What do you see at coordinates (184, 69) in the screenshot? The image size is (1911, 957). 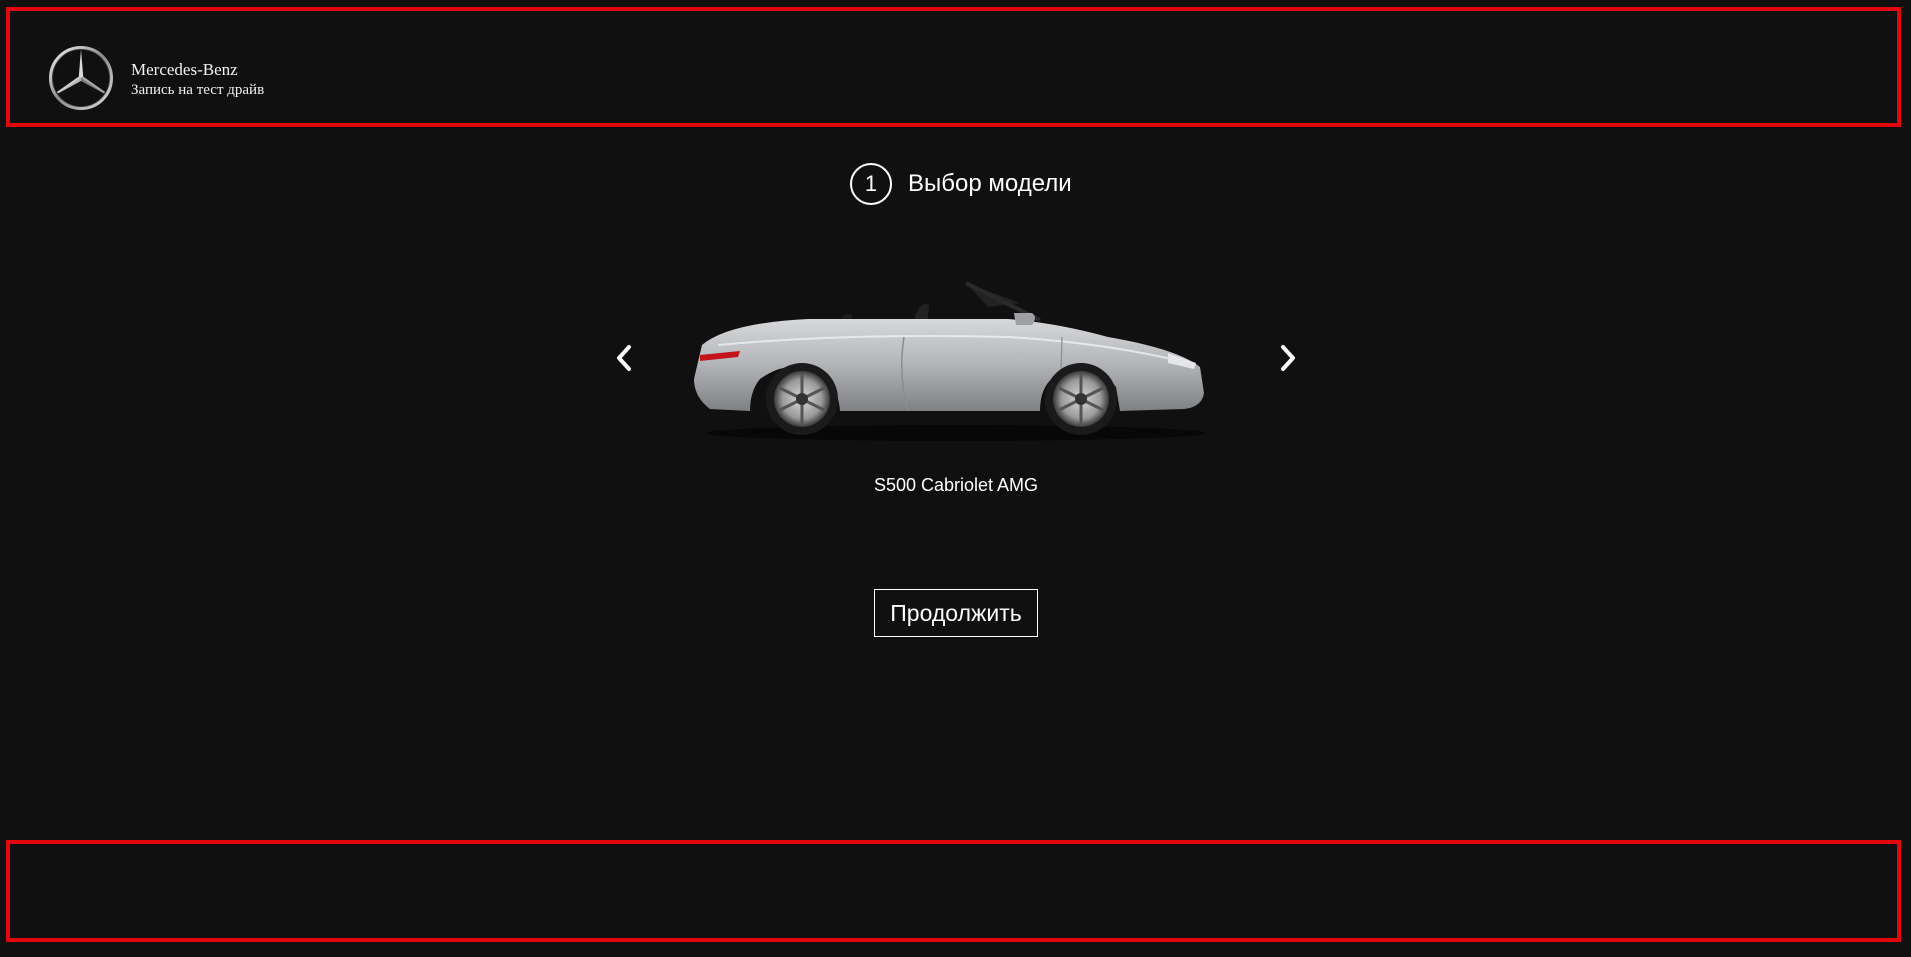 I see `brand-name: Mercedes-Benz` at bounding box center [184, 69].